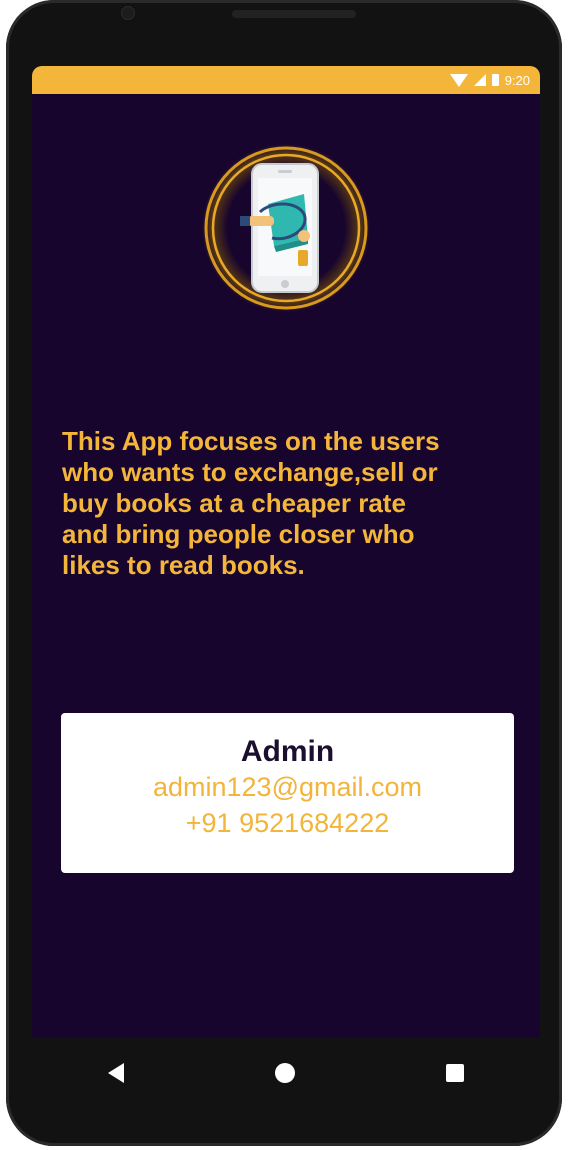  Describe the element at coordinates (479, 80) in the screenshot. I see `signal-icon` at that location.